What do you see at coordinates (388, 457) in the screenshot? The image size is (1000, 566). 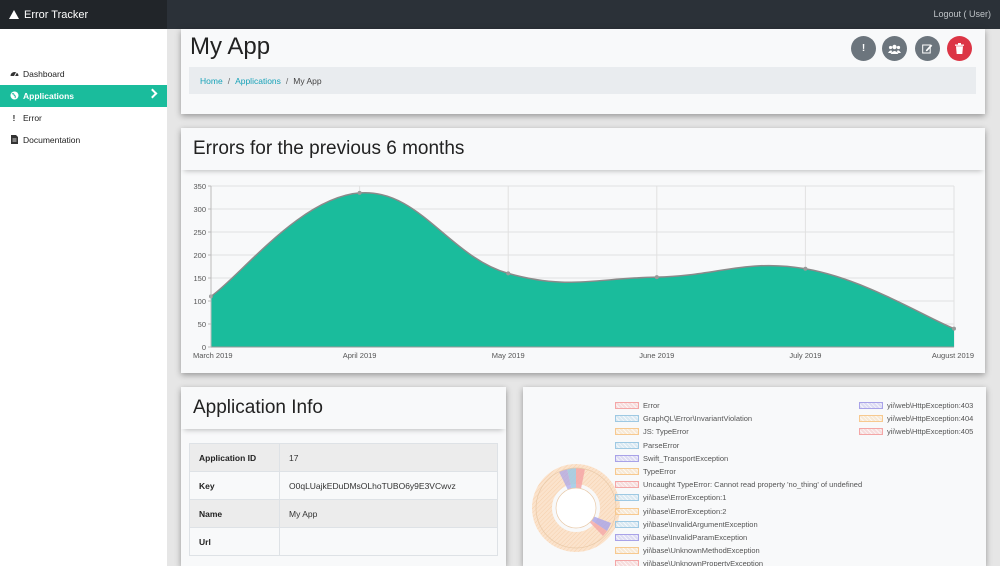 I see `info-value: 17` at bounding box center [388, 457].